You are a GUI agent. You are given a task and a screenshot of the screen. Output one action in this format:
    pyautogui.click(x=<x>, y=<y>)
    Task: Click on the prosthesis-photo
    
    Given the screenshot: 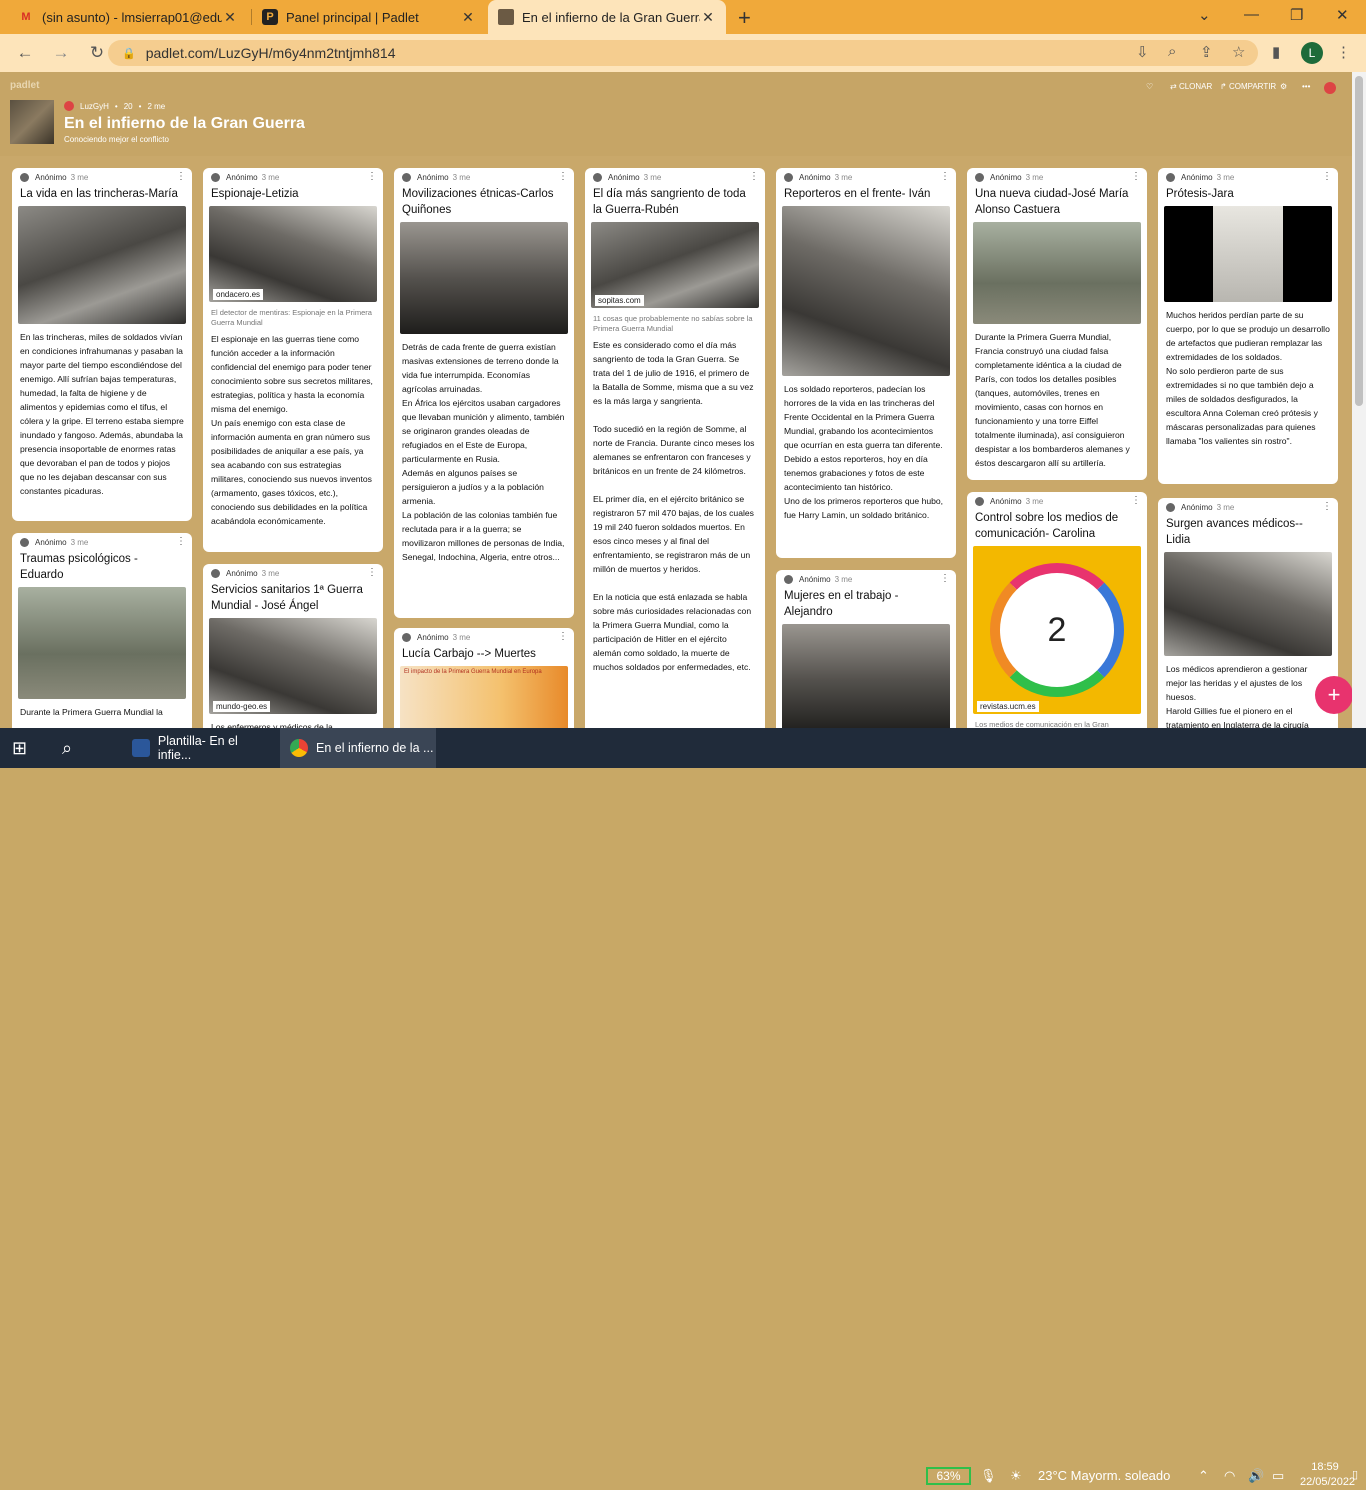 What is the action you would take?
    pyautogui.click(x=1248, y=254)
    